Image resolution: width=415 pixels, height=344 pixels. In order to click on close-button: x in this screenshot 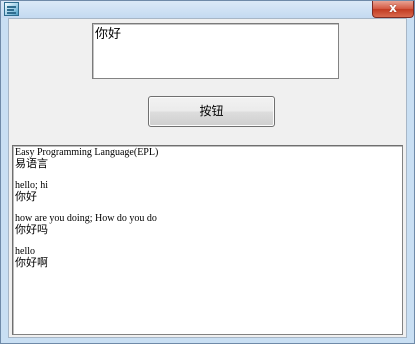, I will do `click(393, 9)`.